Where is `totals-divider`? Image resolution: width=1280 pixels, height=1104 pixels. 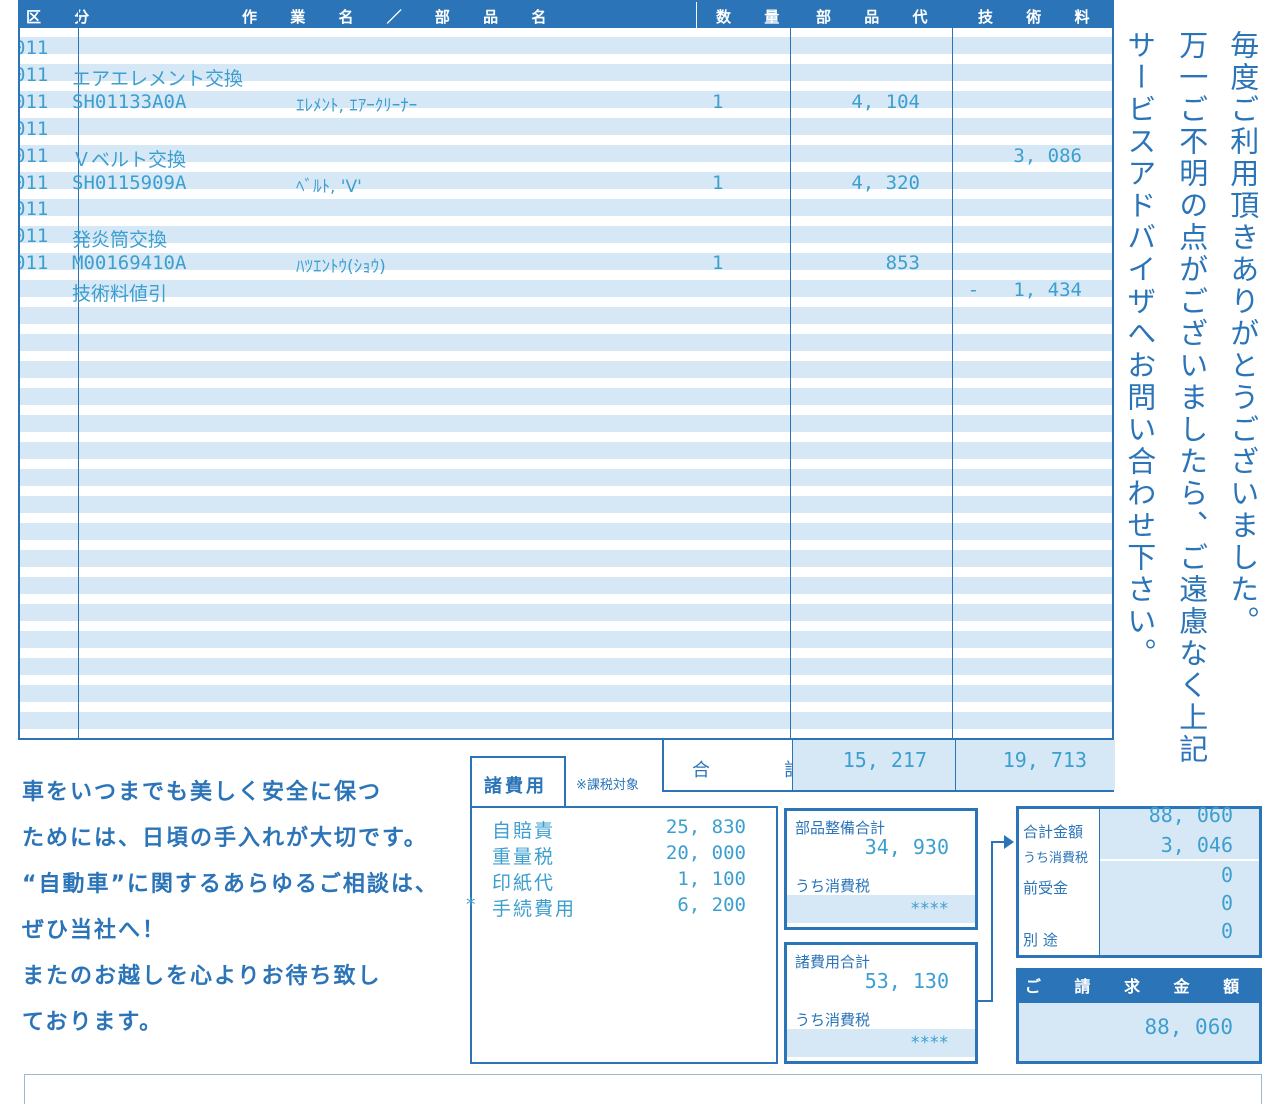 totals-divider is located at coordinates (1099, 882).